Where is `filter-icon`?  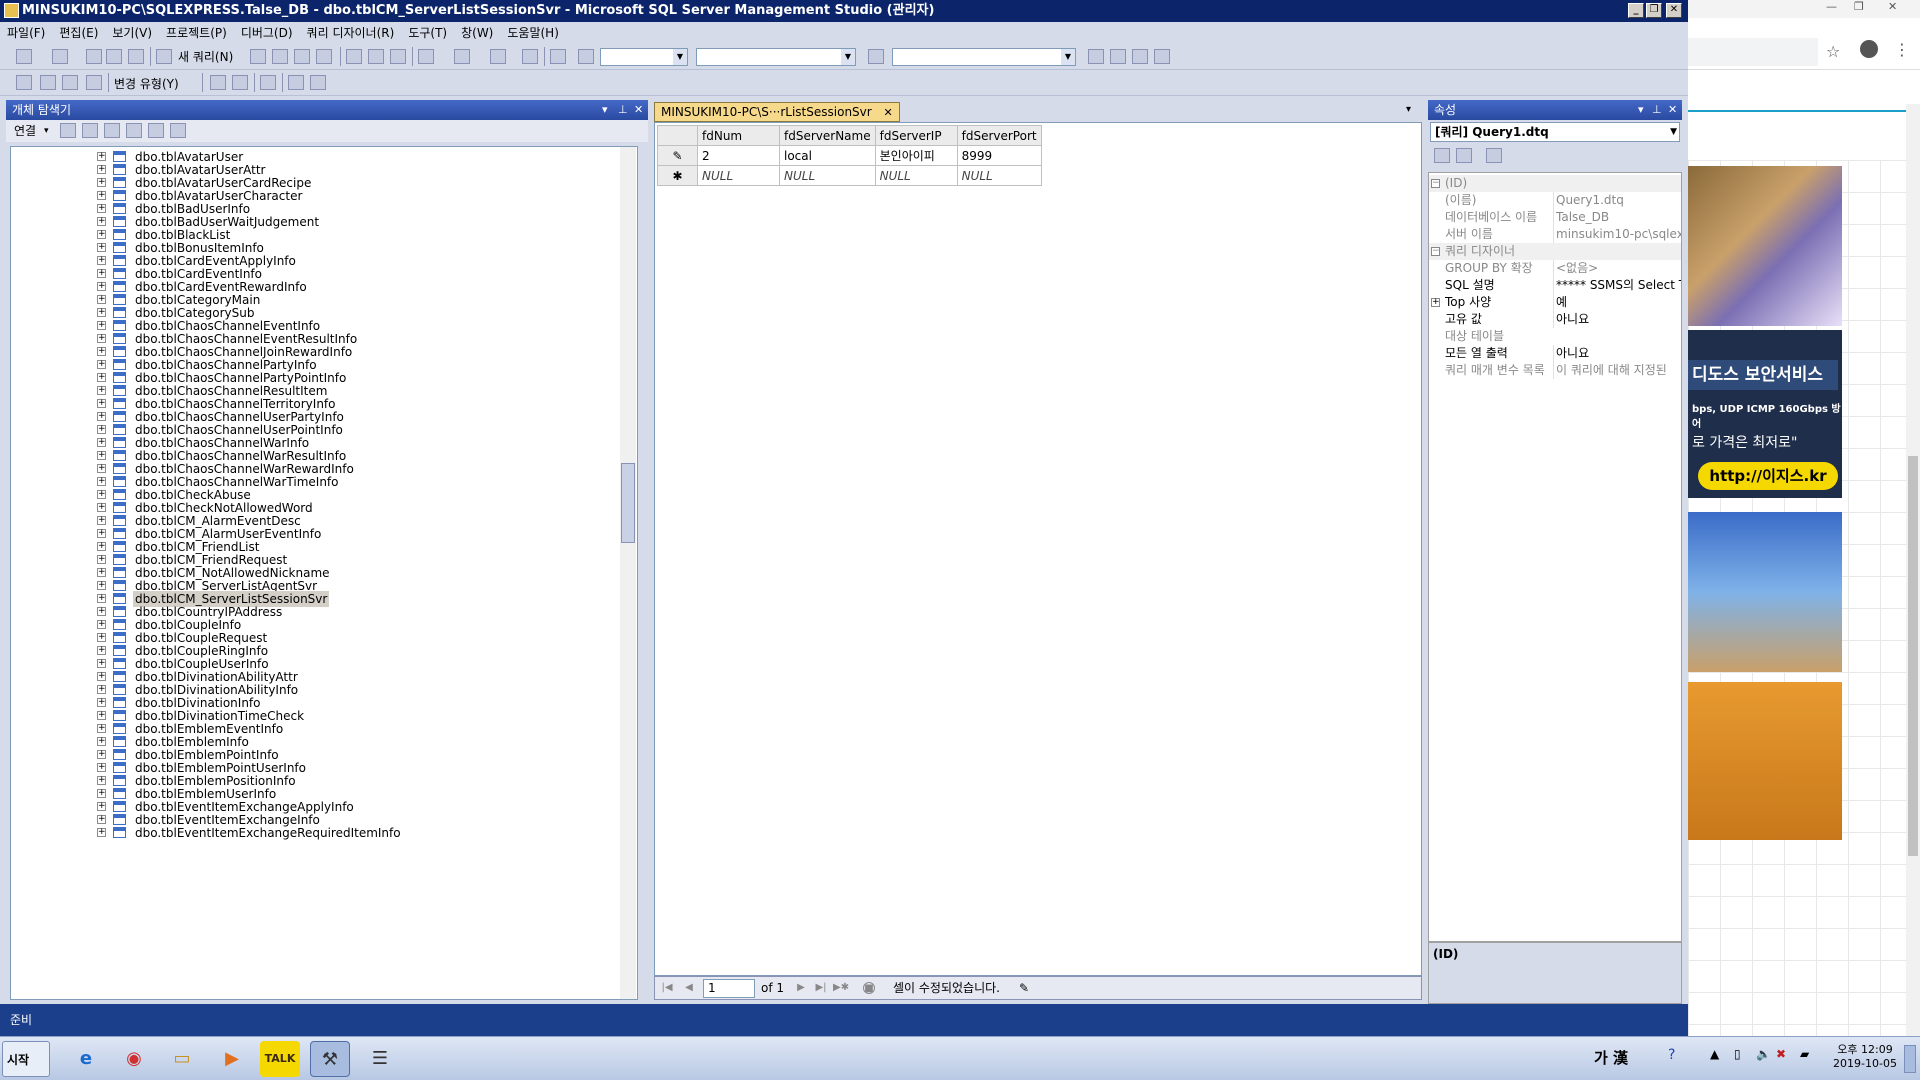
filter-icon is located at coordinates (134, 130).